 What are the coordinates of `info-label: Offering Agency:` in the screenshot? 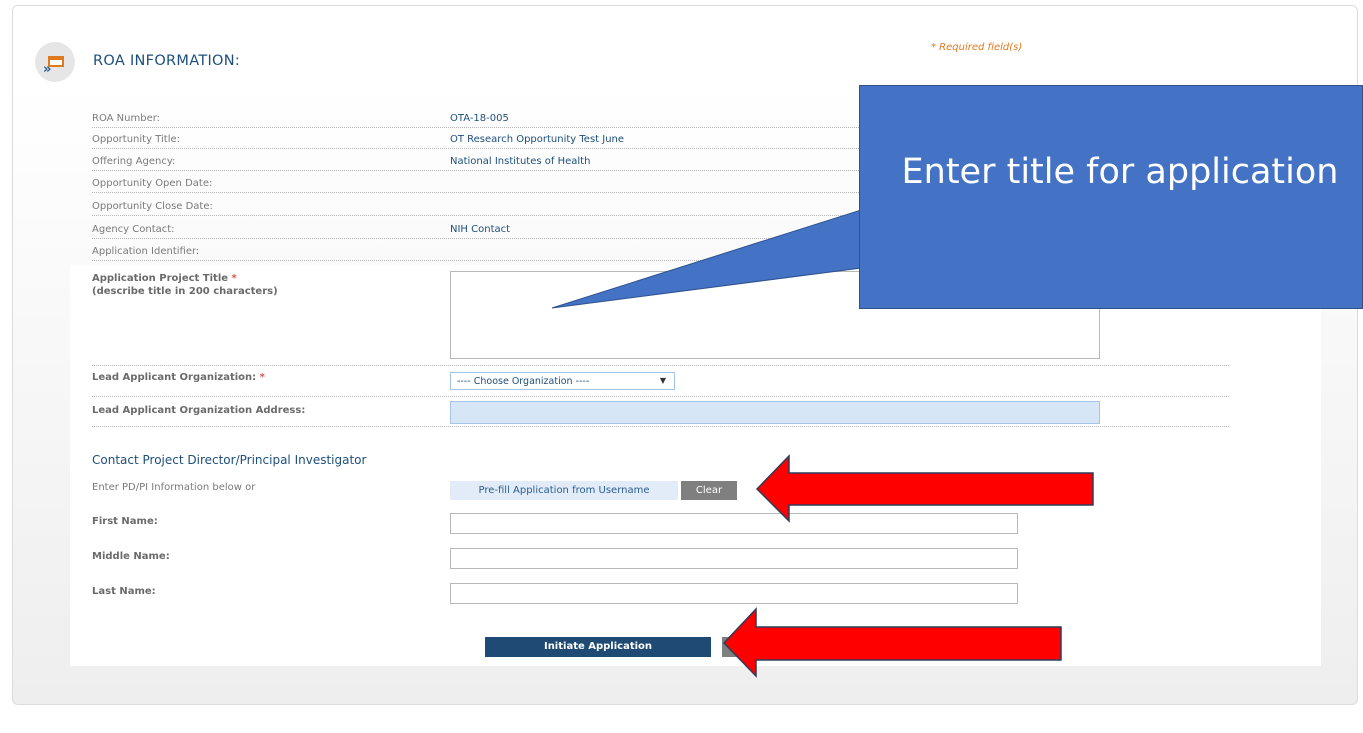 It's located at (134, 161).